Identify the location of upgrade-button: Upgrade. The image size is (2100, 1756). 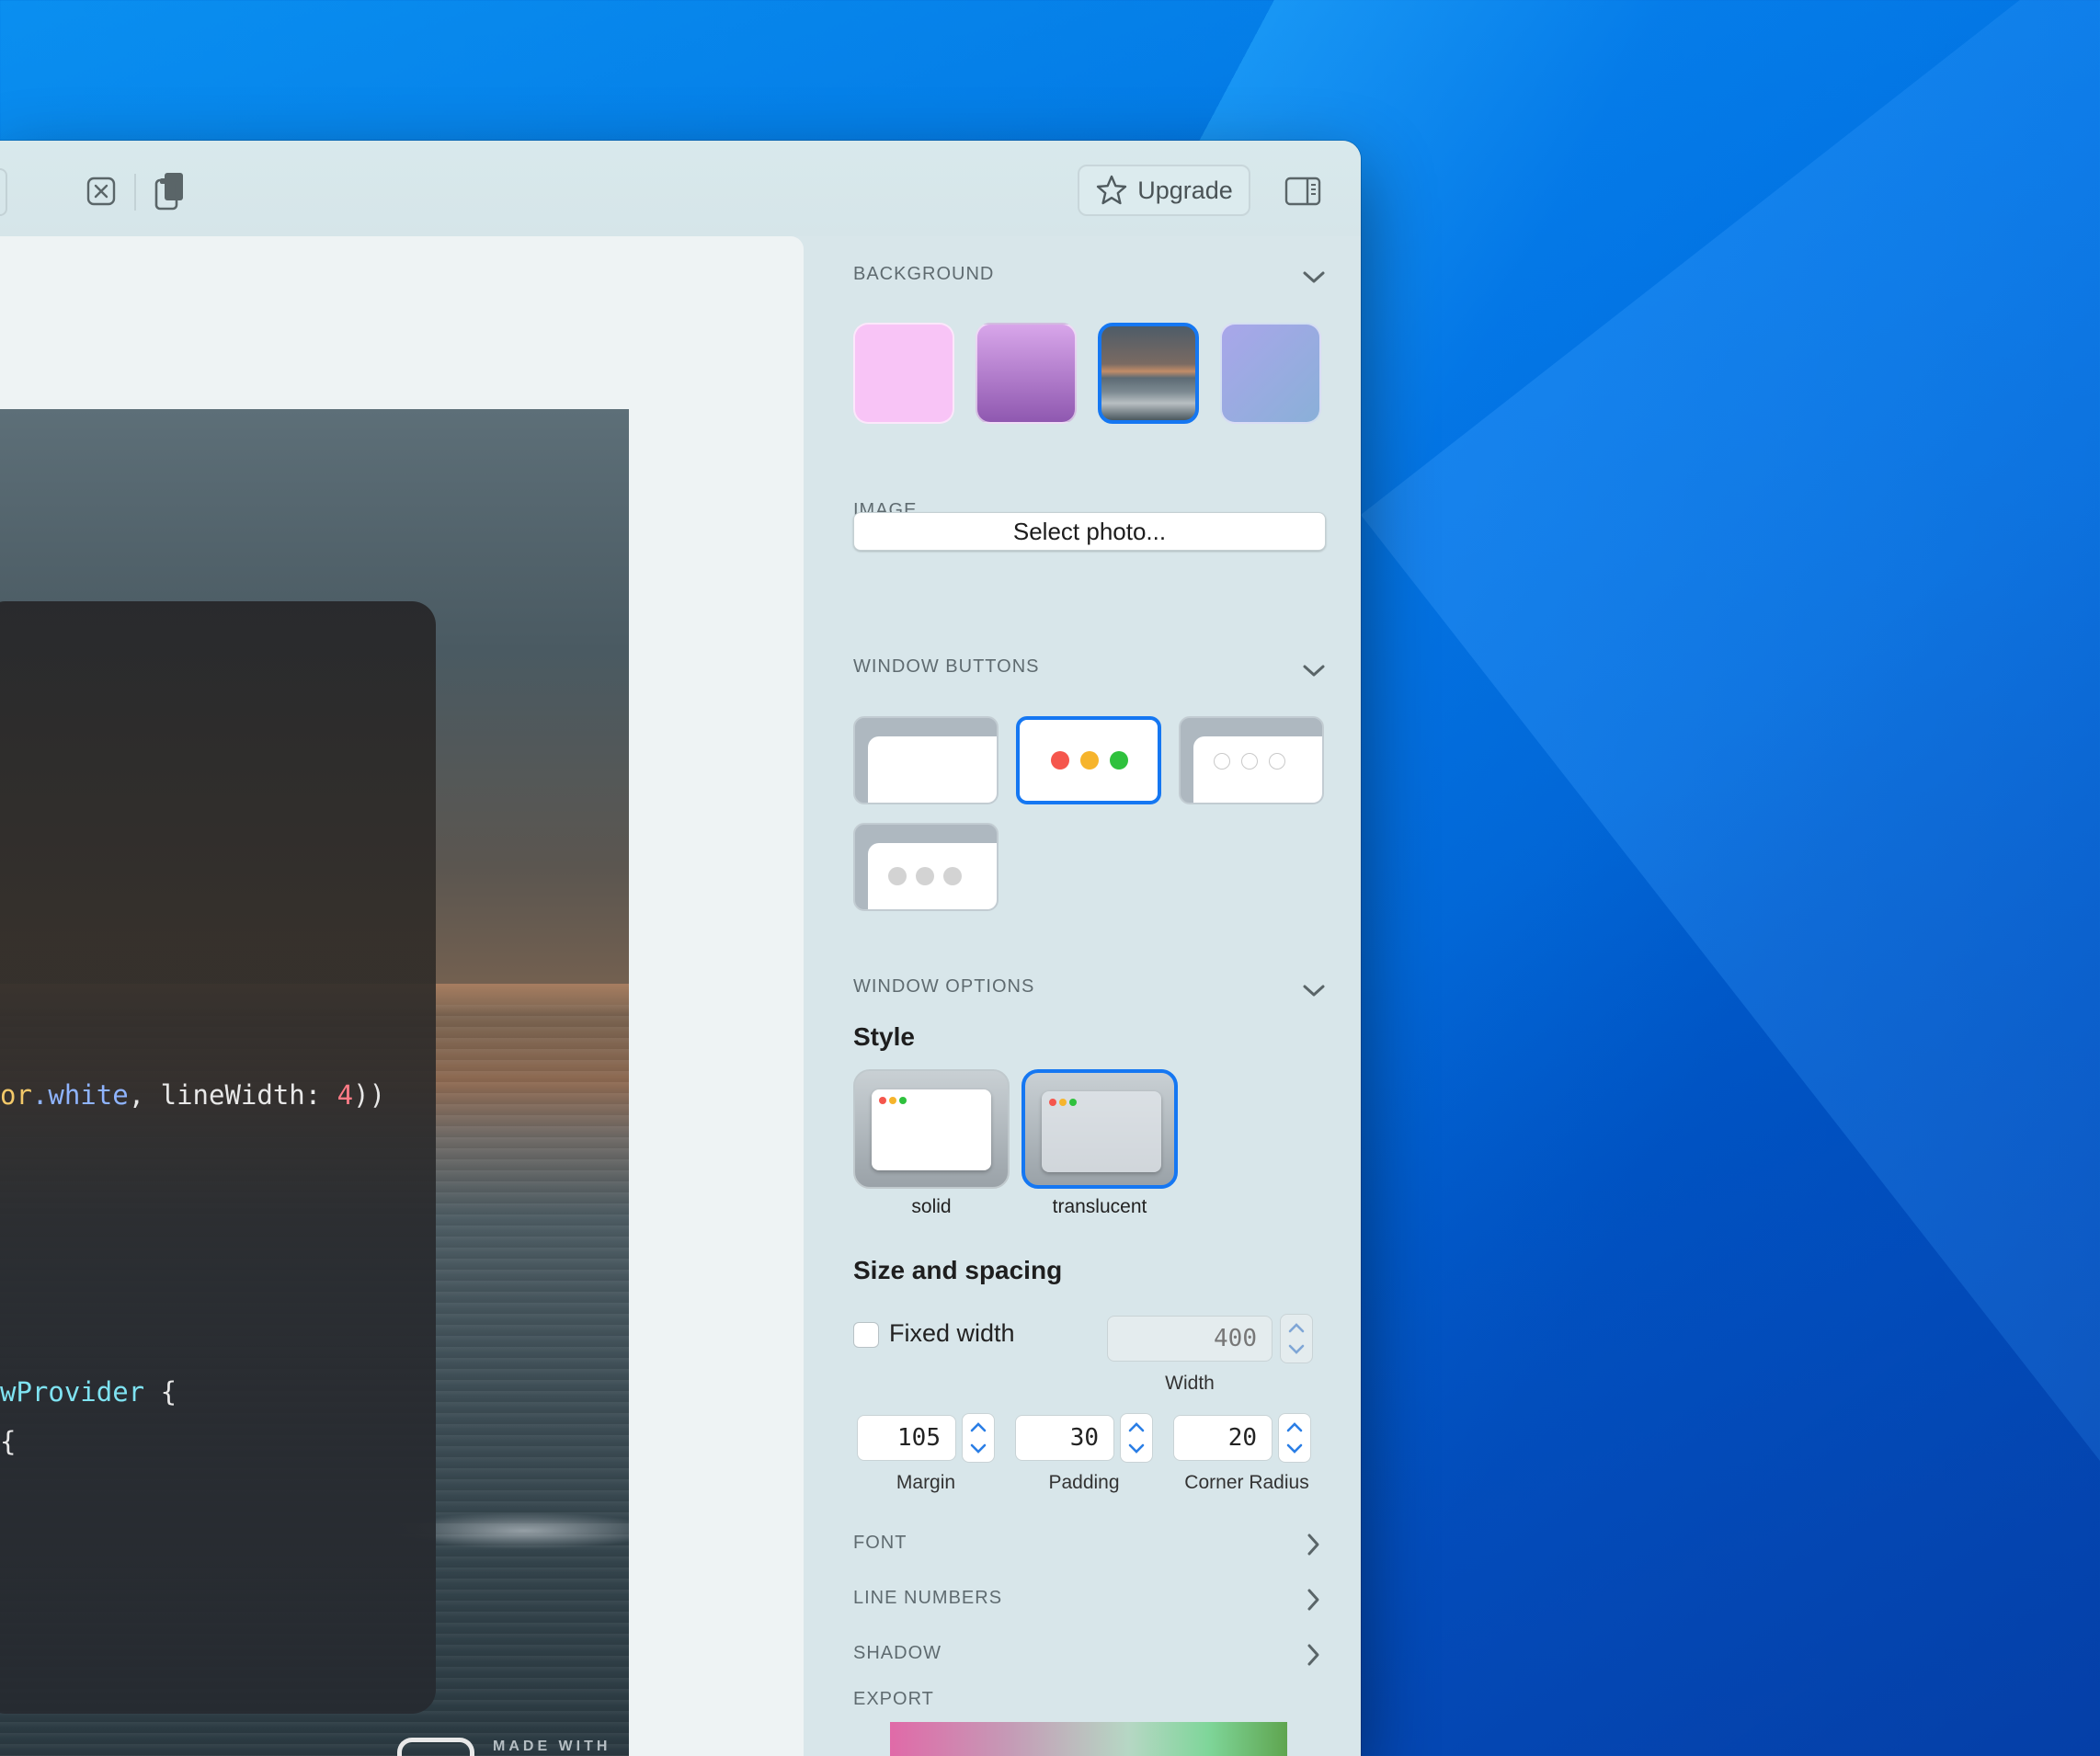
(1164, 191).